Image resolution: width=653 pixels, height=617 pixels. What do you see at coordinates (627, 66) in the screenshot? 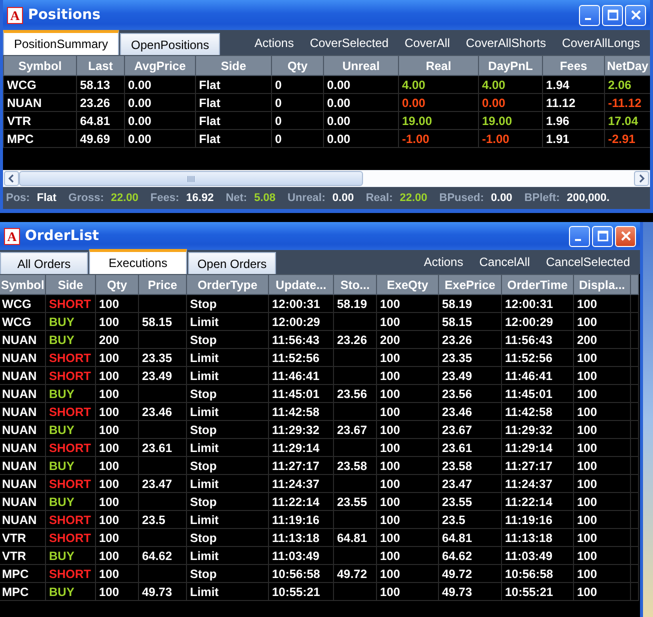
I see `column-header: NetDay` at bounding box center [627, 66].